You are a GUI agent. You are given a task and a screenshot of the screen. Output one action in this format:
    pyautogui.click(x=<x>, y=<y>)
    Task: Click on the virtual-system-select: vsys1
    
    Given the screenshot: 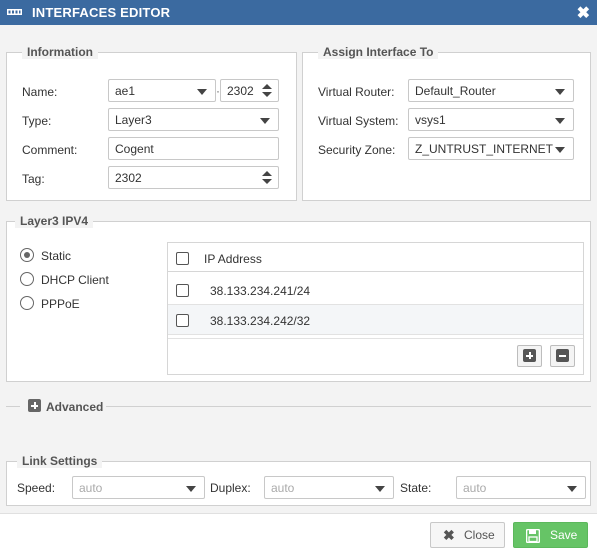 What is the action you would take?
    pyautogui.click(x=491, y=119)
    